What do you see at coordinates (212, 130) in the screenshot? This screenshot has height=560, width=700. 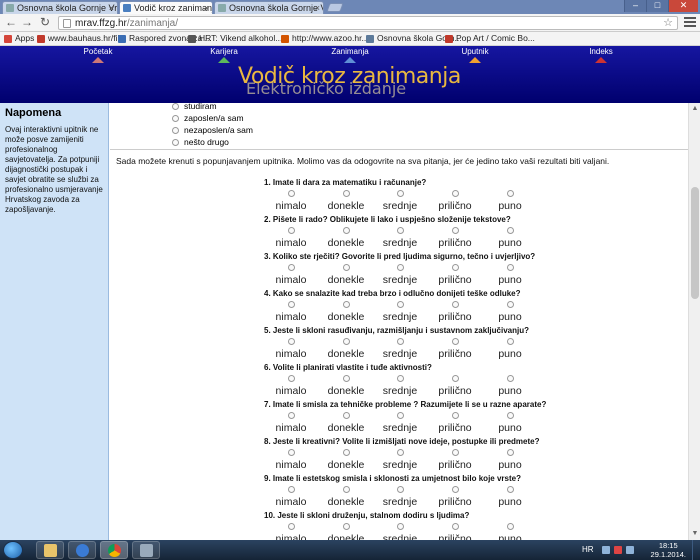 I see `status-option: nezaposlen/a sam` at bounding box center [212, 130].